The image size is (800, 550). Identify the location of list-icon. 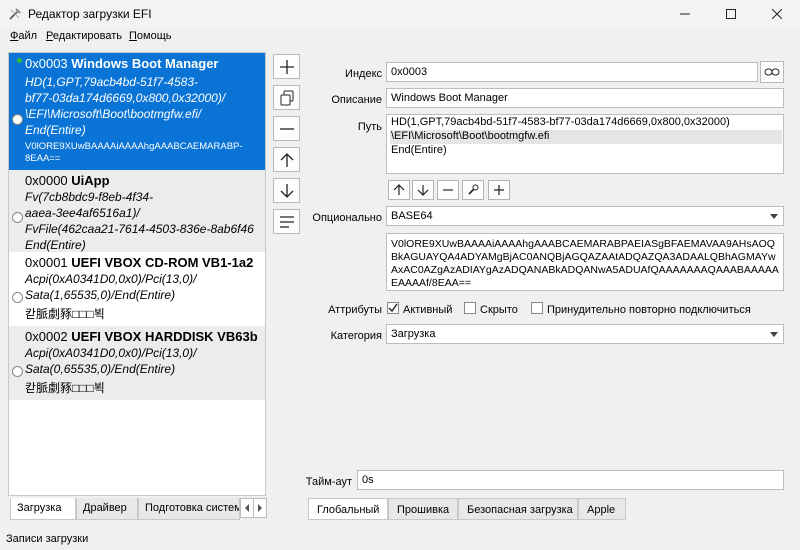
(286, 221).